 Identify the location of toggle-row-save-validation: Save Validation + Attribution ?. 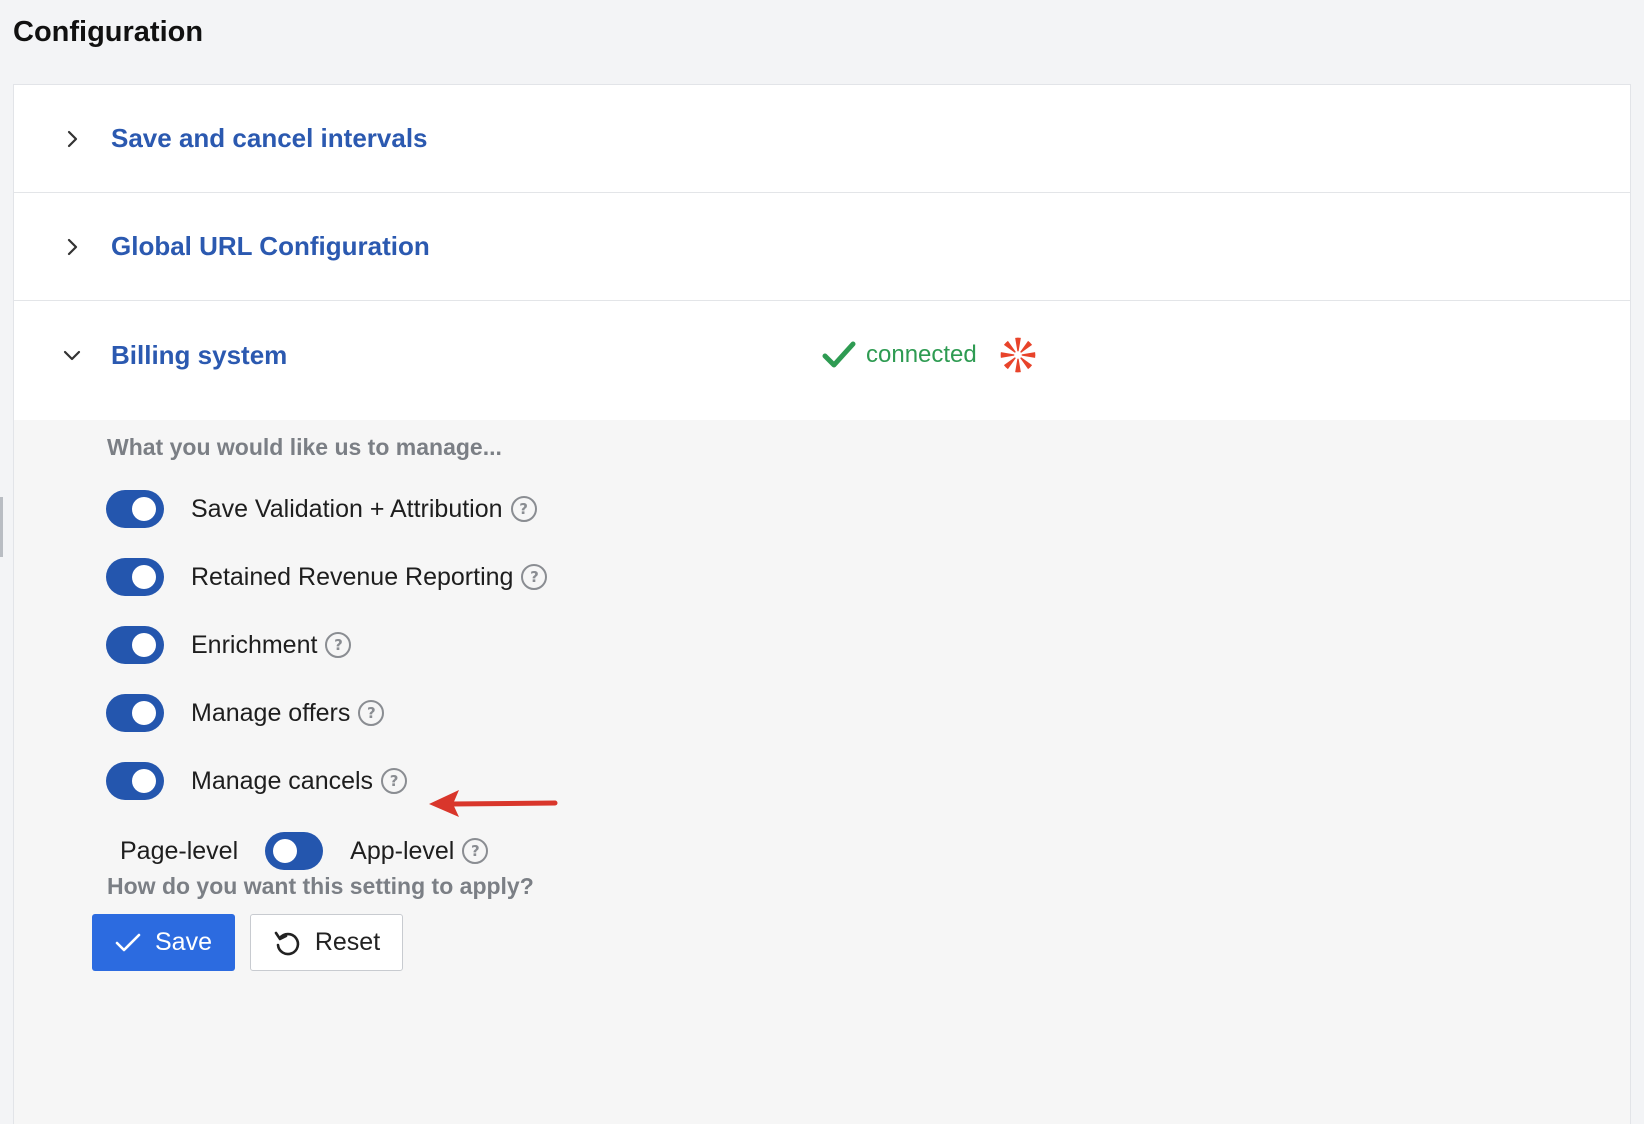
(321, 509).